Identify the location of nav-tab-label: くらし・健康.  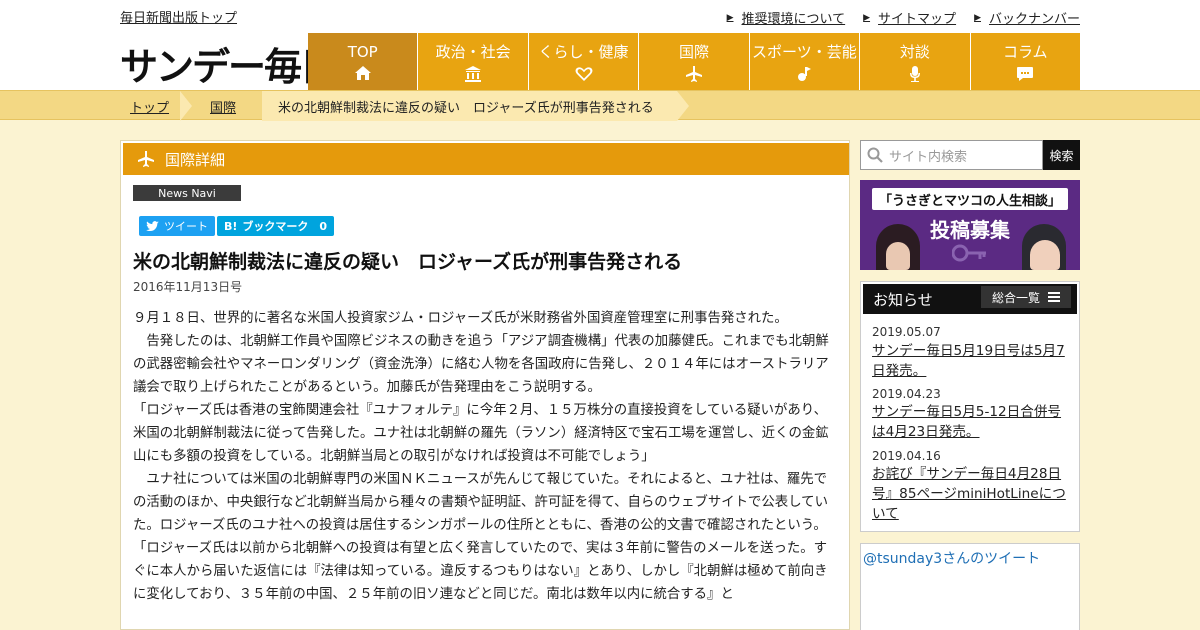
(583, 52).